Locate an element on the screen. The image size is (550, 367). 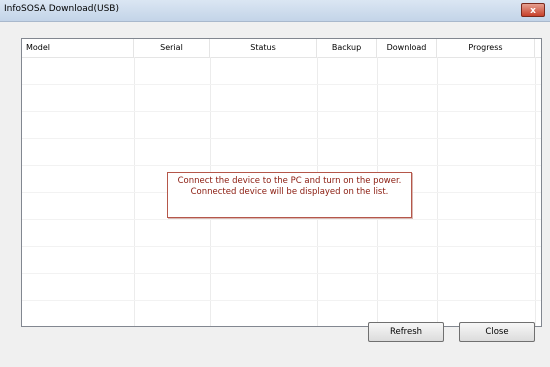
close-button: Close is located at coordinates (497, 332).